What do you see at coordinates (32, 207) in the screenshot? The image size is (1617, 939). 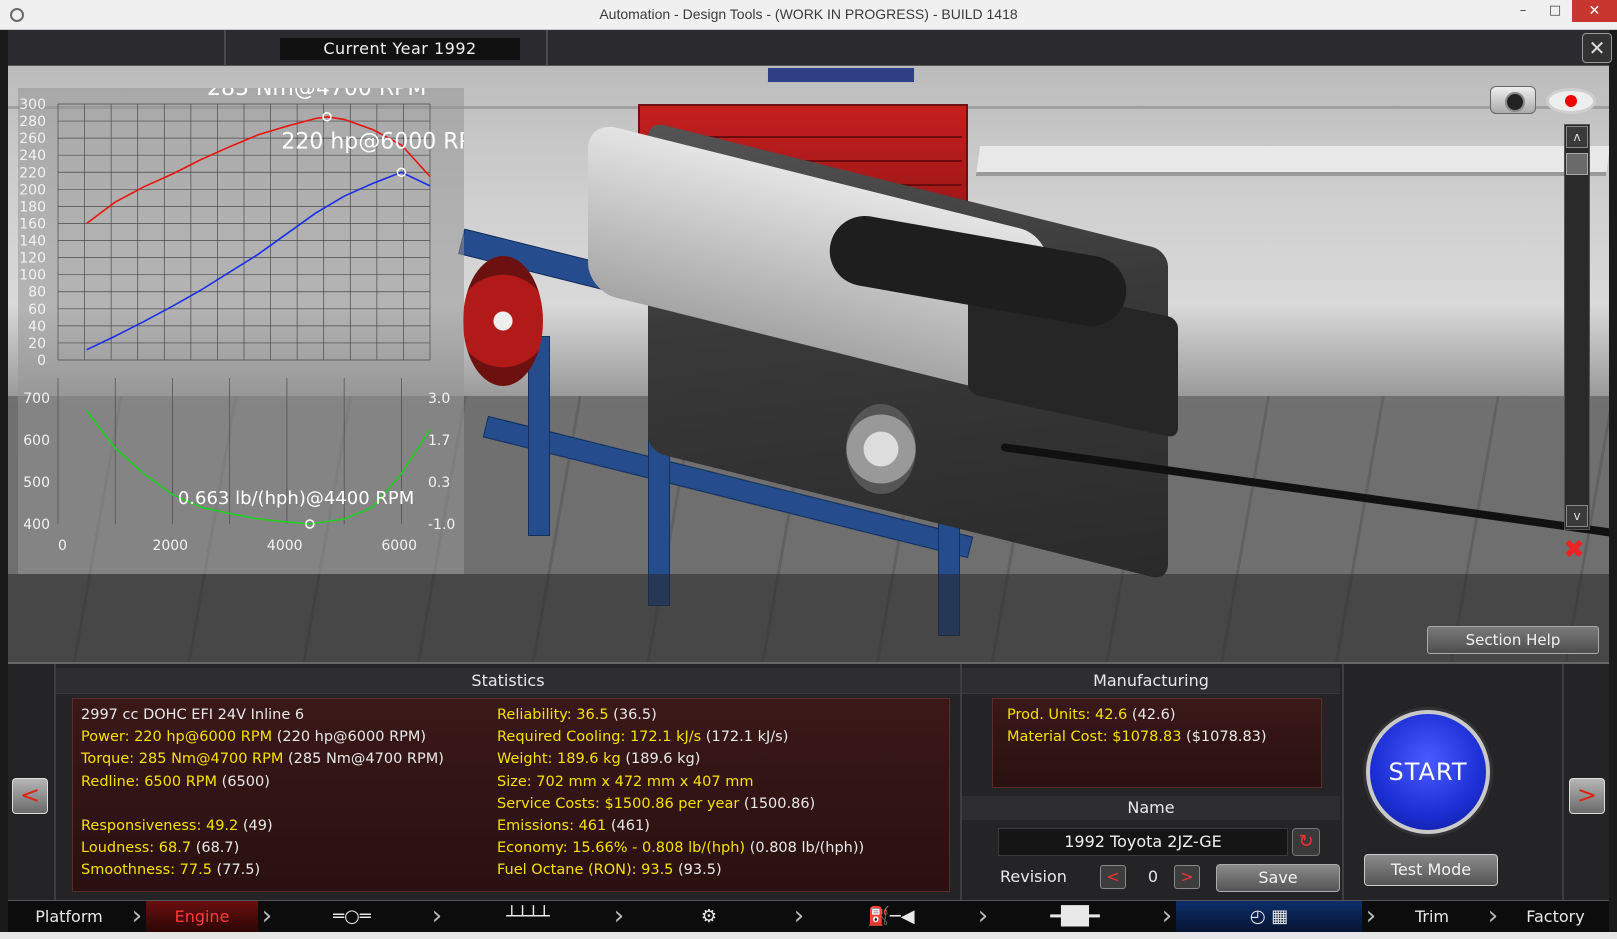 I see `y-tick-label: 180` at bounding box center [32, 207].